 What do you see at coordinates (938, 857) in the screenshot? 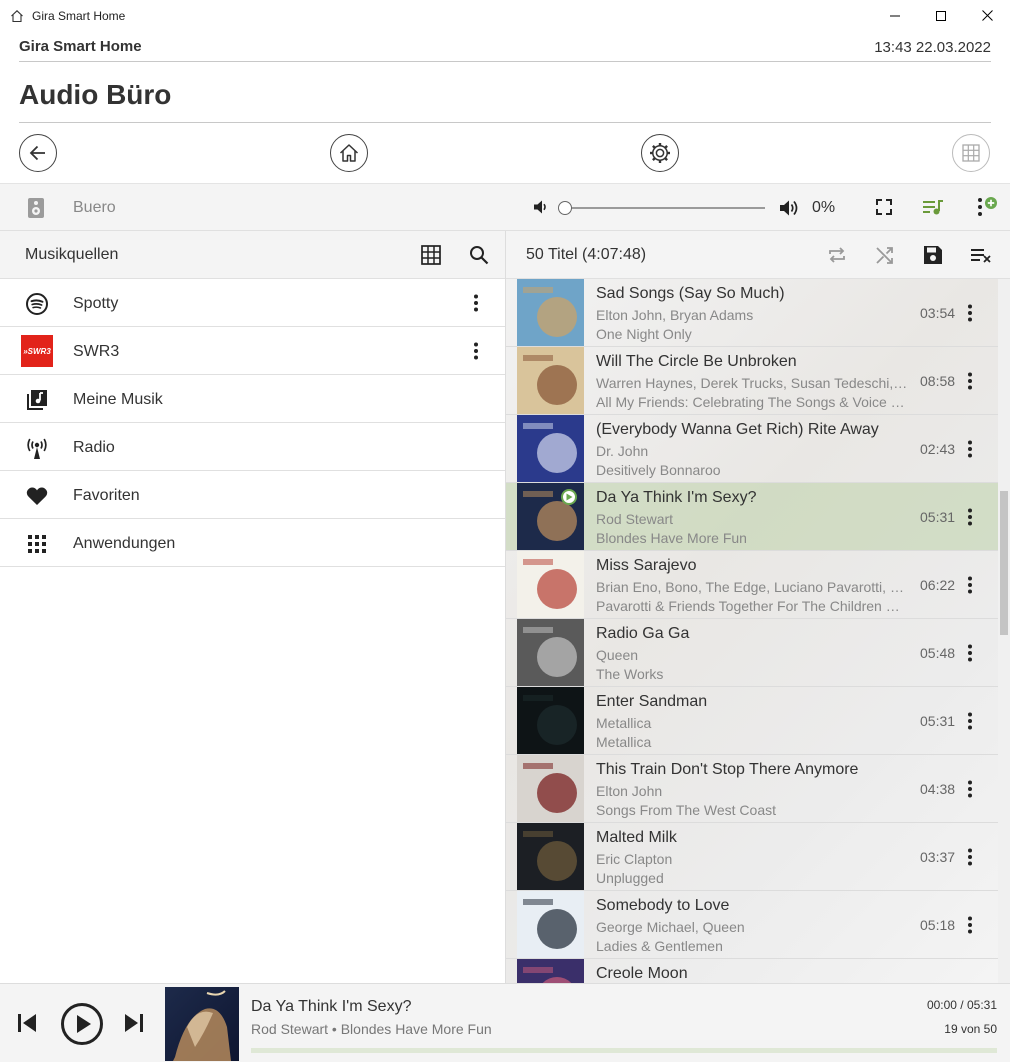
I see `track-duration: 03:37` at bounding box center [938, 857].